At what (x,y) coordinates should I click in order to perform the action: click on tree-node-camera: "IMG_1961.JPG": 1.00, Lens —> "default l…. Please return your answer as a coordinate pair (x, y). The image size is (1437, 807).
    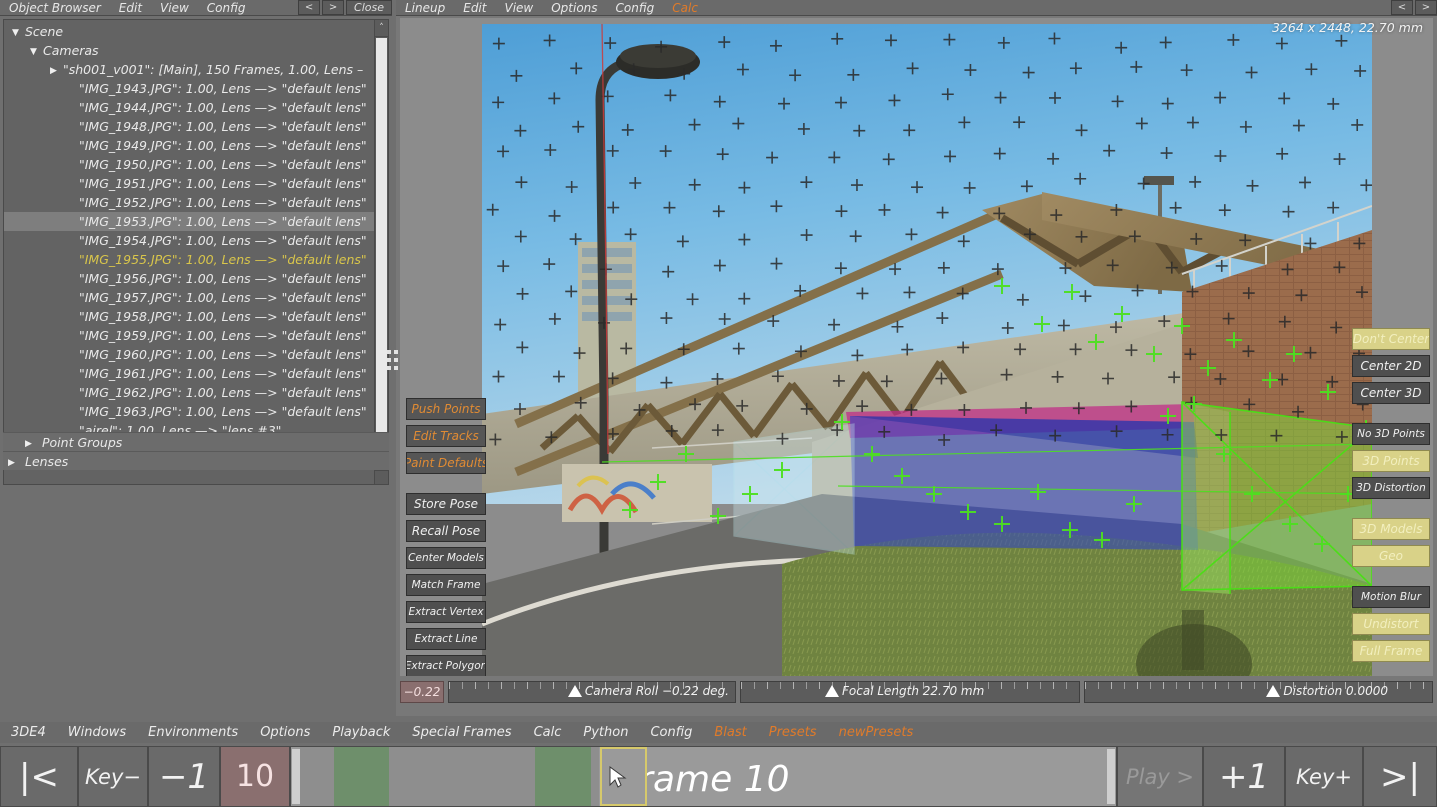
    Looking at the image, I should click on (189, 373).